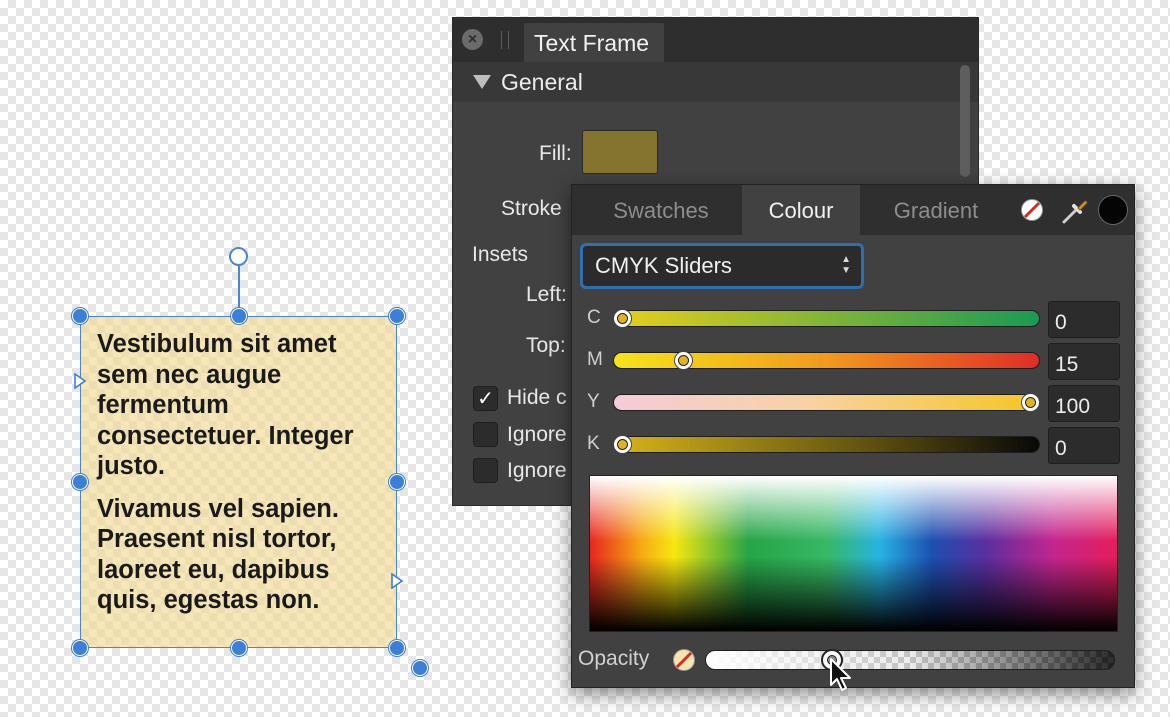 The width and height of the screenshot is (1170, 717). Describe the element at coordinates (546, 294) in the screenshot. I see `inset-left-label: Left:` at that location.